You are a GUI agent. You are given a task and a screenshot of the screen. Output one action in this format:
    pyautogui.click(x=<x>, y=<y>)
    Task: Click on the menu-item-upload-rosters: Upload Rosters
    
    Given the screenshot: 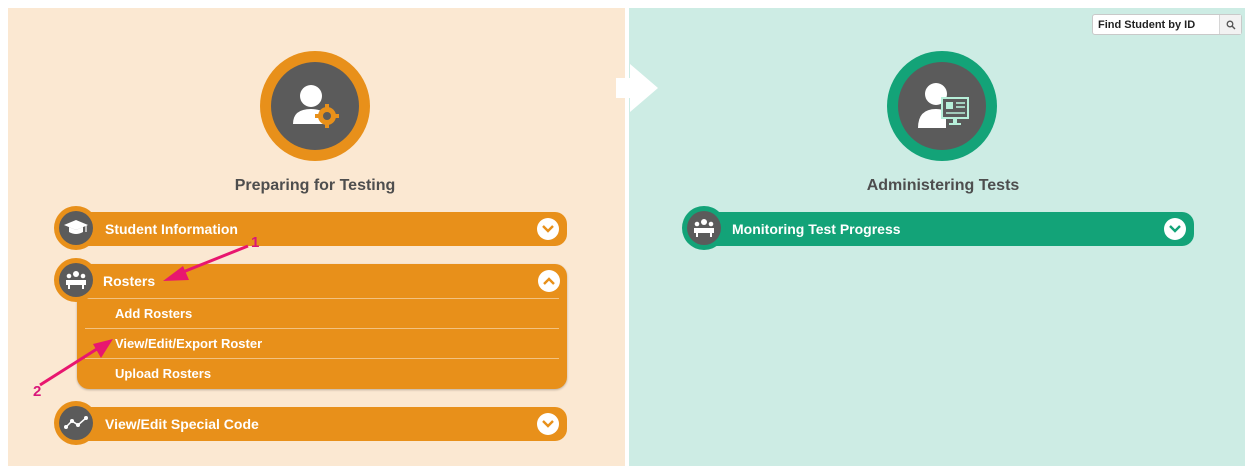 What is the action you would take?
    pyautogui.click(x=322, y=373)
    